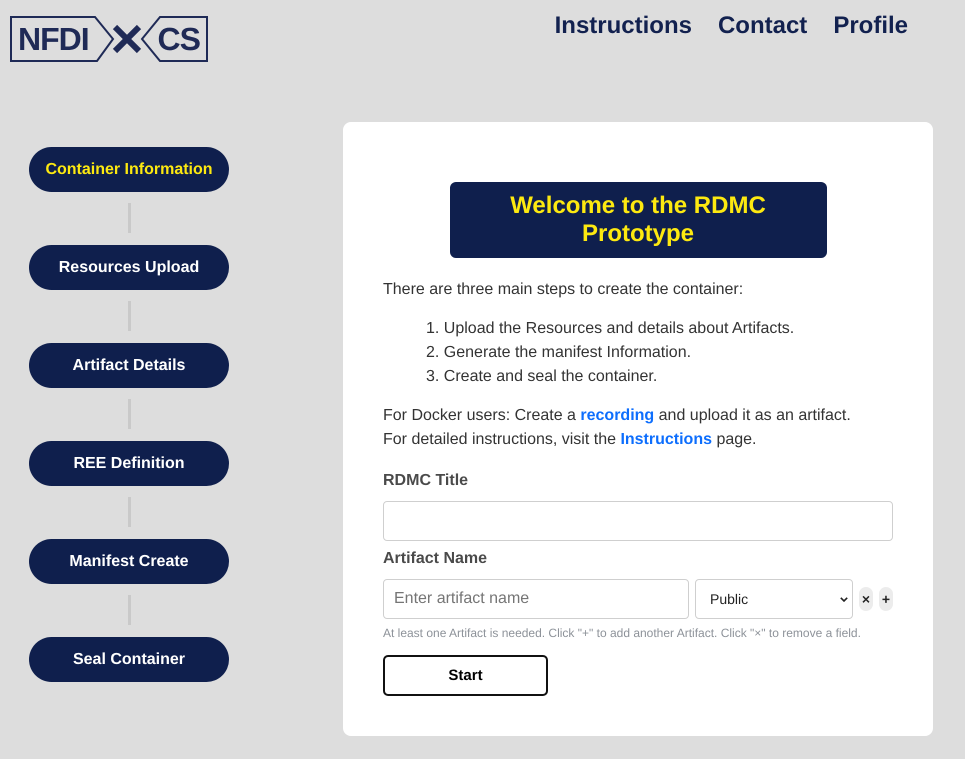 Image resolution: width=965 pixels, height=759 pixels. What do you see at coordinates (638, 521) in the screenshot?
I see `title-input` at bounding box center [638, 521].